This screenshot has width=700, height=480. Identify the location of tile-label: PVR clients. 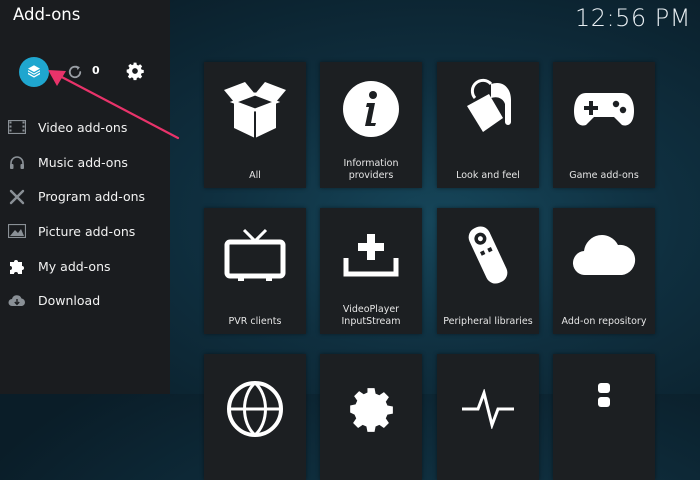
(255, 321).